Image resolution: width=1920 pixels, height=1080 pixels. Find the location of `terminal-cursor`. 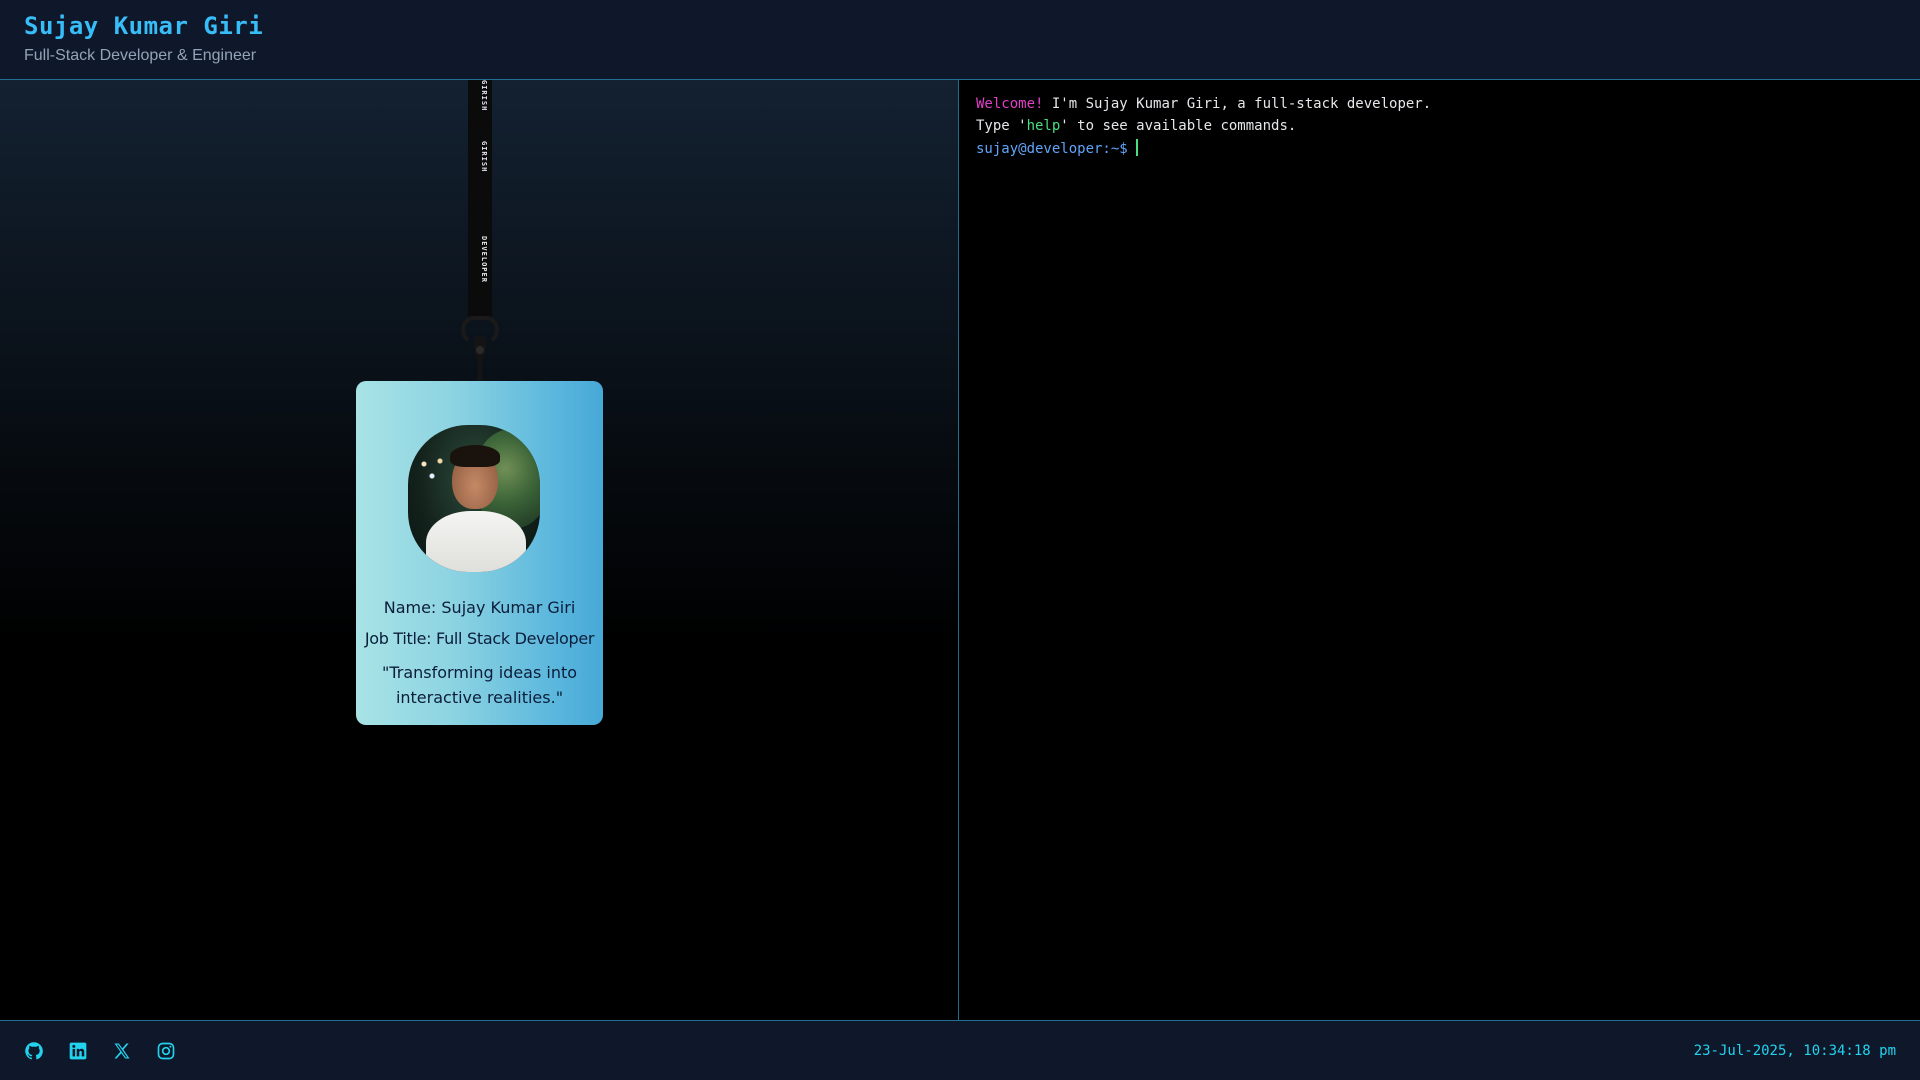

terminal-cursor is located at coordinates (1136, 147).